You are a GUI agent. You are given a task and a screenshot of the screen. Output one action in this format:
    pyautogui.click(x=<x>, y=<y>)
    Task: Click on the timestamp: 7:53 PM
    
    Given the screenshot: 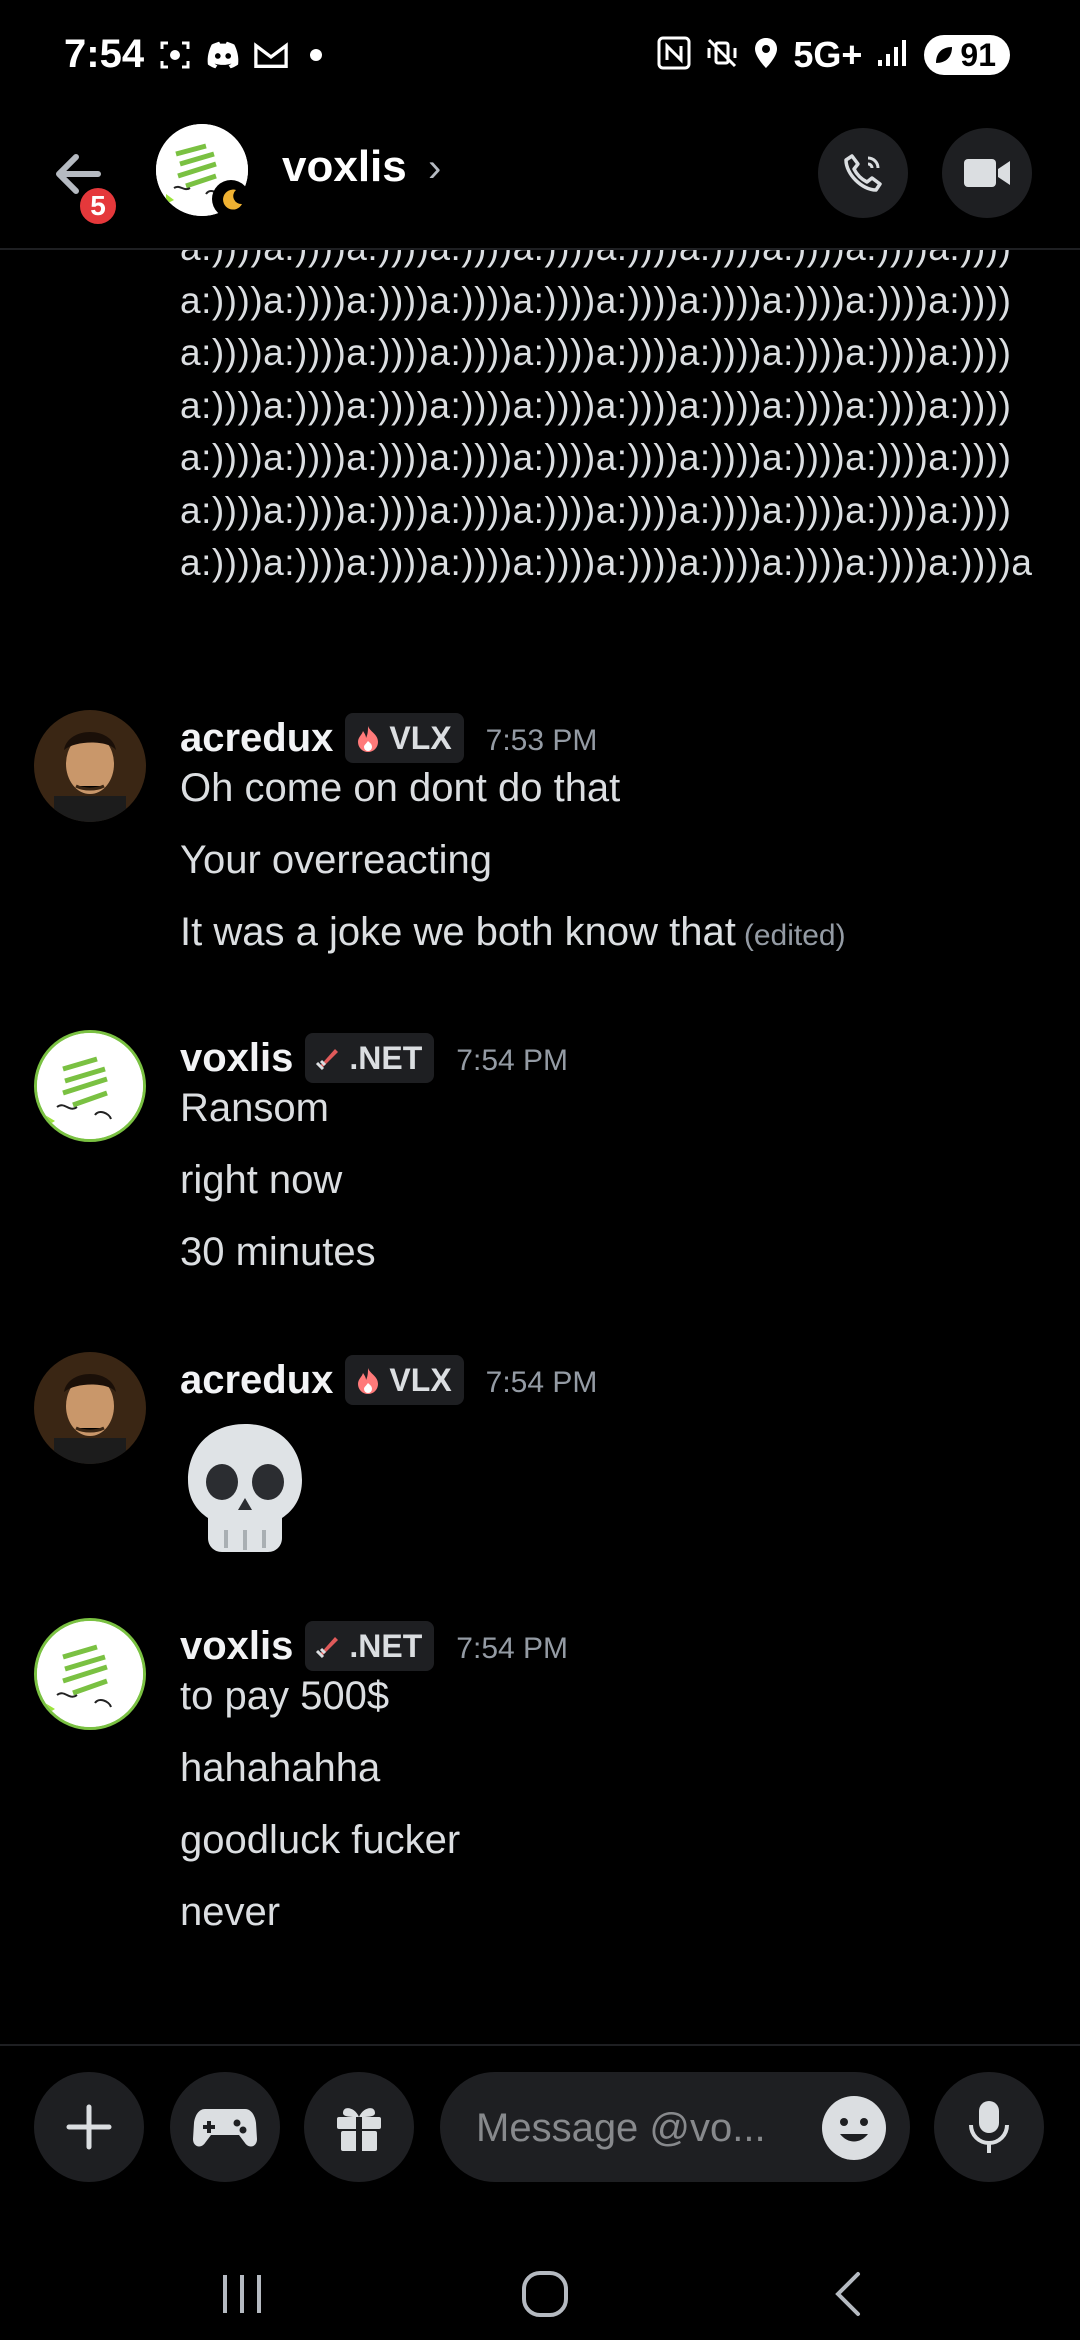 What is the action you would take?
    pyautogui.click(x=541, y=740)
    